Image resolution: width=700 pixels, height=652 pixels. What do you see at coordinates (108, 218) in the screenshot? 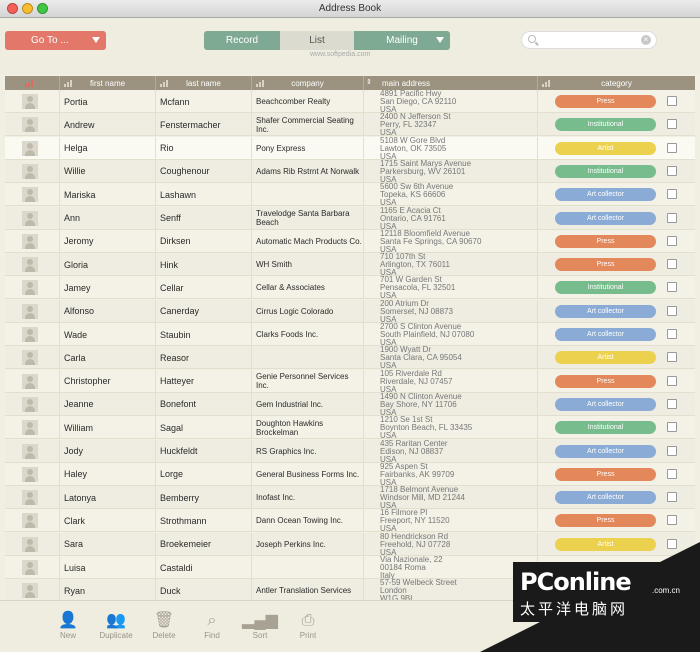
I see `first-name-cell: Ann` at bounding box center [108, 218].